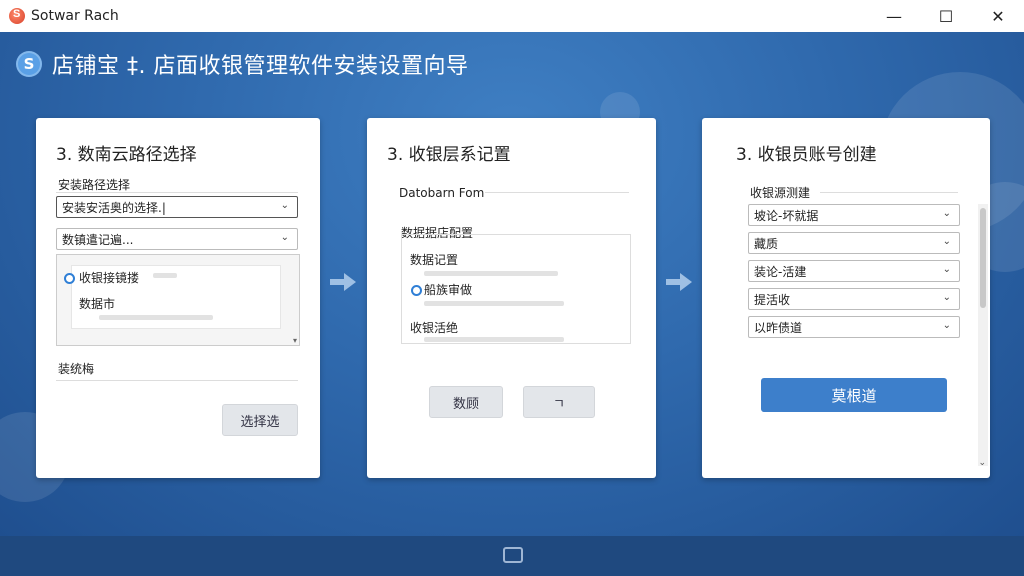 Image resolution: width=1024 pixels, height=576 pixels. I want to click on install-path-value: 安装安活奥的选择.|, so click(114, 207).